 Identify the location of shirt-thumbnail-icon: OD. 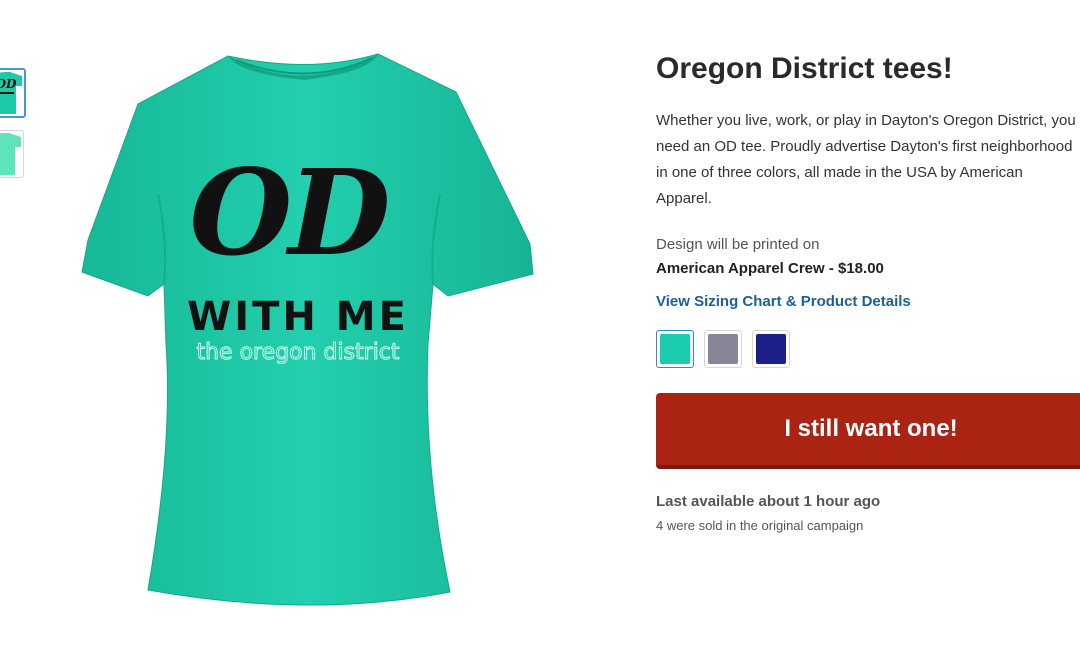
(11, 93).